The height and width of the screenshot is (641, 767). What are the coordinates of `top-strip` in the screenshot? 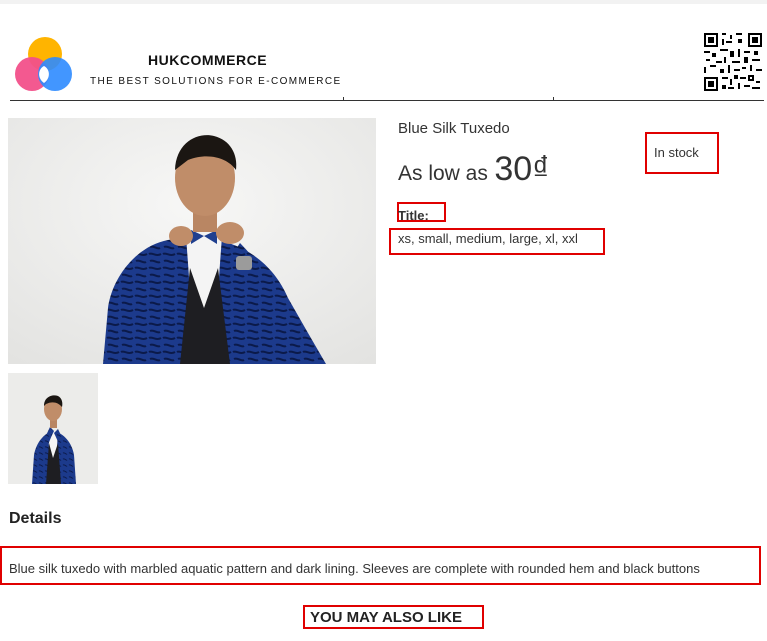 It's located at (383, 2).